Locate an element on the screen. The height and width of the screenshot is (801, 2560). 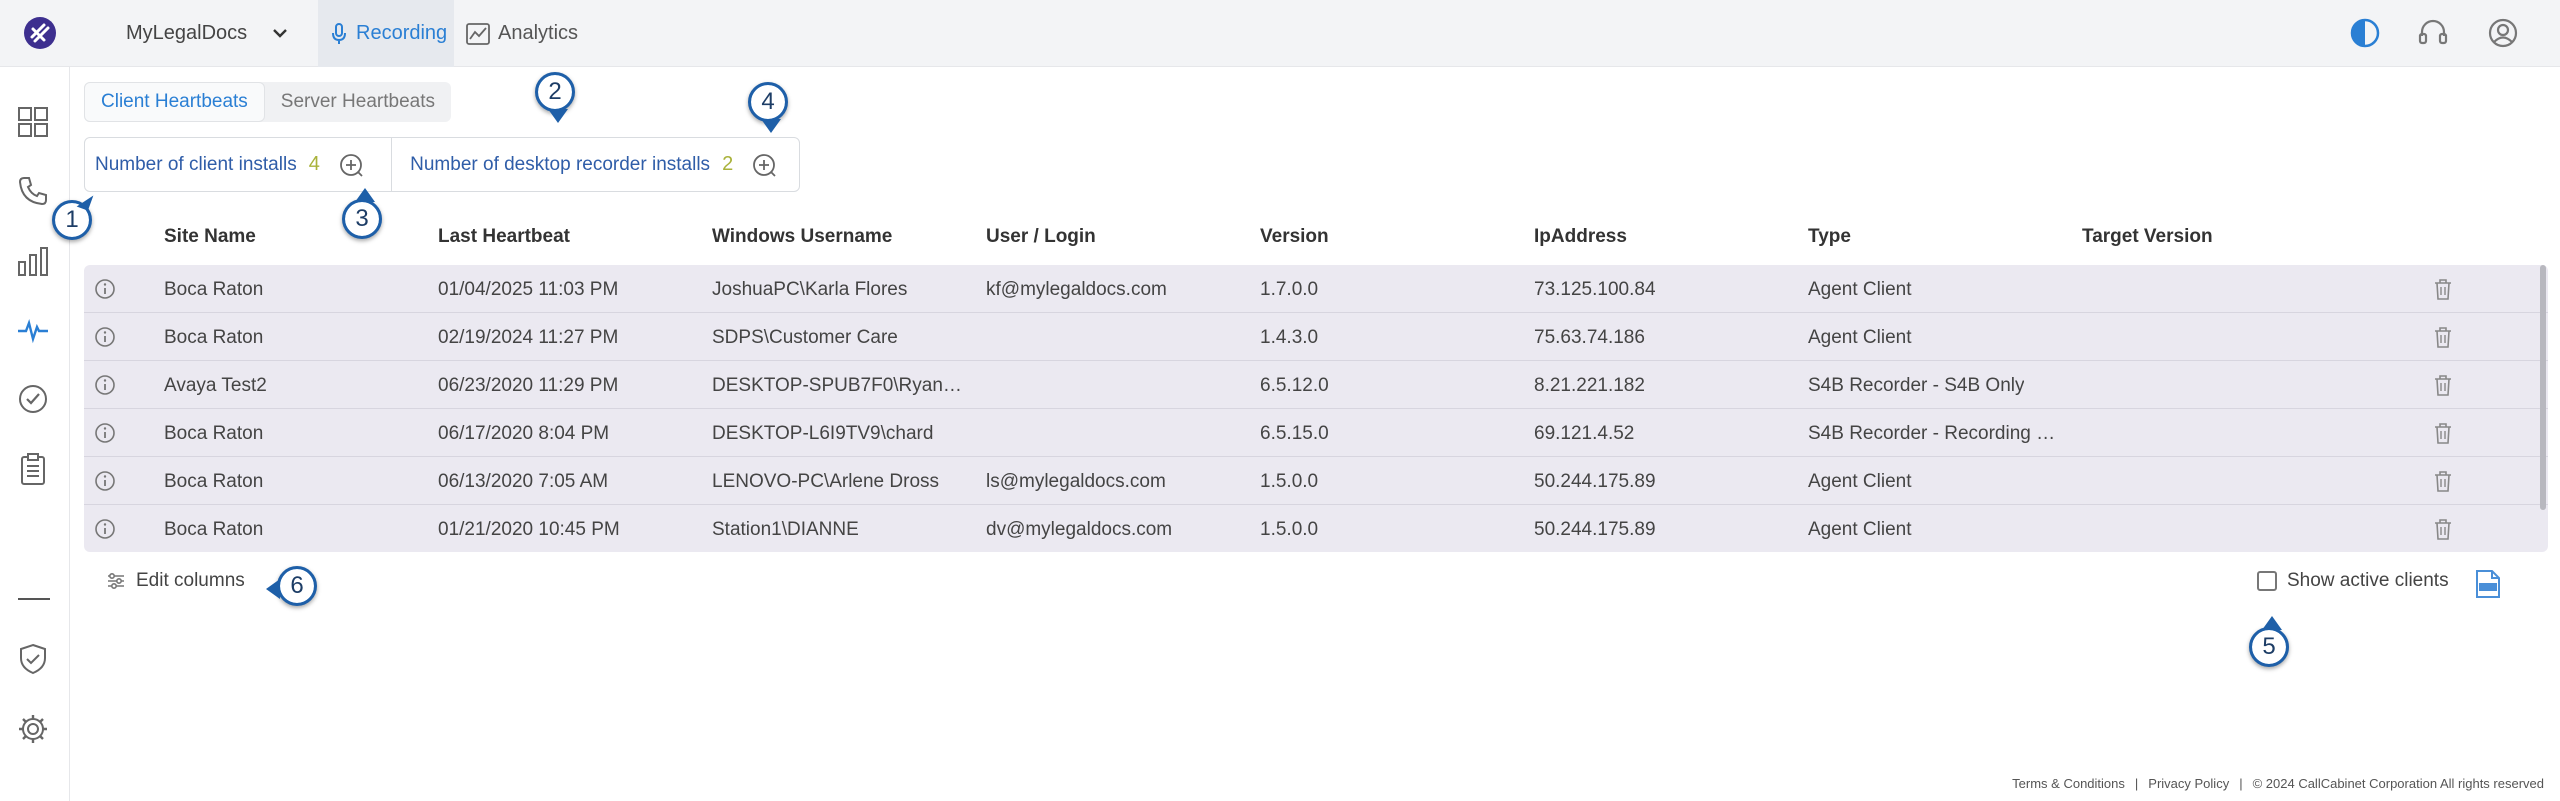
show-active-clients-checkbox is located at coordinates (2267, 581).